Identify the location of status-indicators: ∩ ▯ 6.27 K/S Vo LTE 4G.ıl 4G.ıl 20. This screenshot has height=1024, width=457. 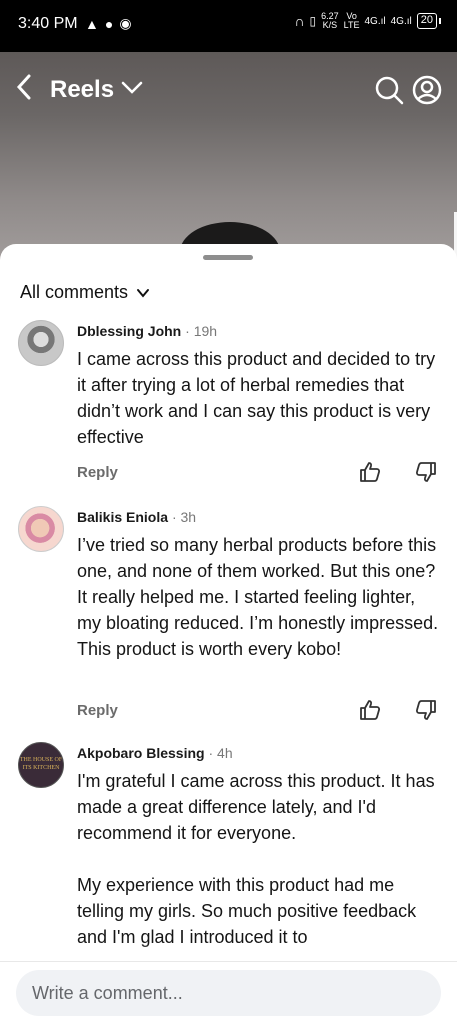
(368, 21).